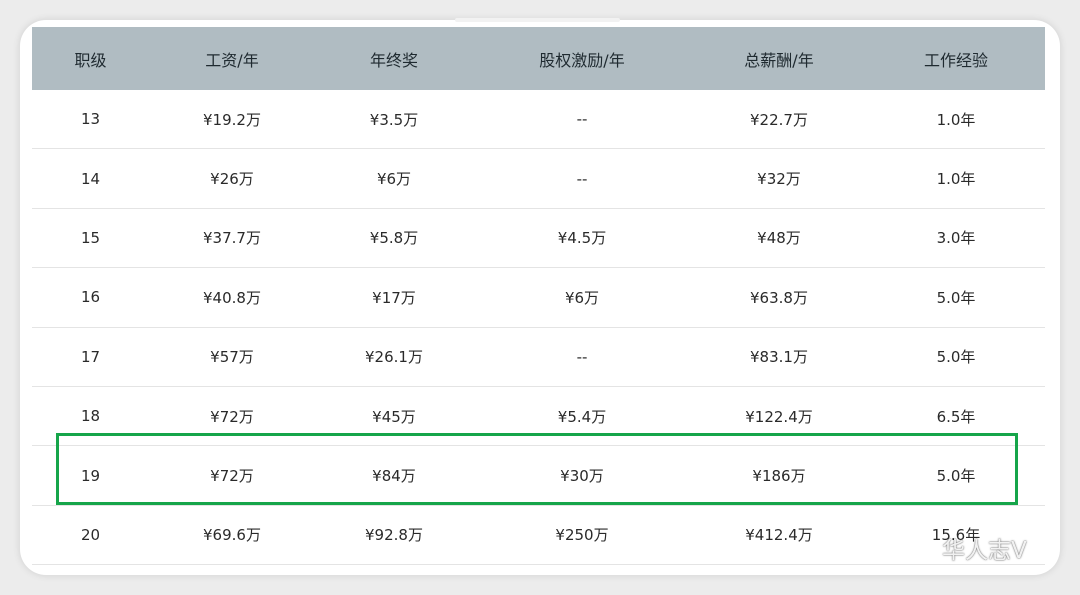 The image size is (1080, 595). What do you see at coordinates (90, 416) in the screenshot?
I see `cell-level: 18` at bounding box center [90, 416].